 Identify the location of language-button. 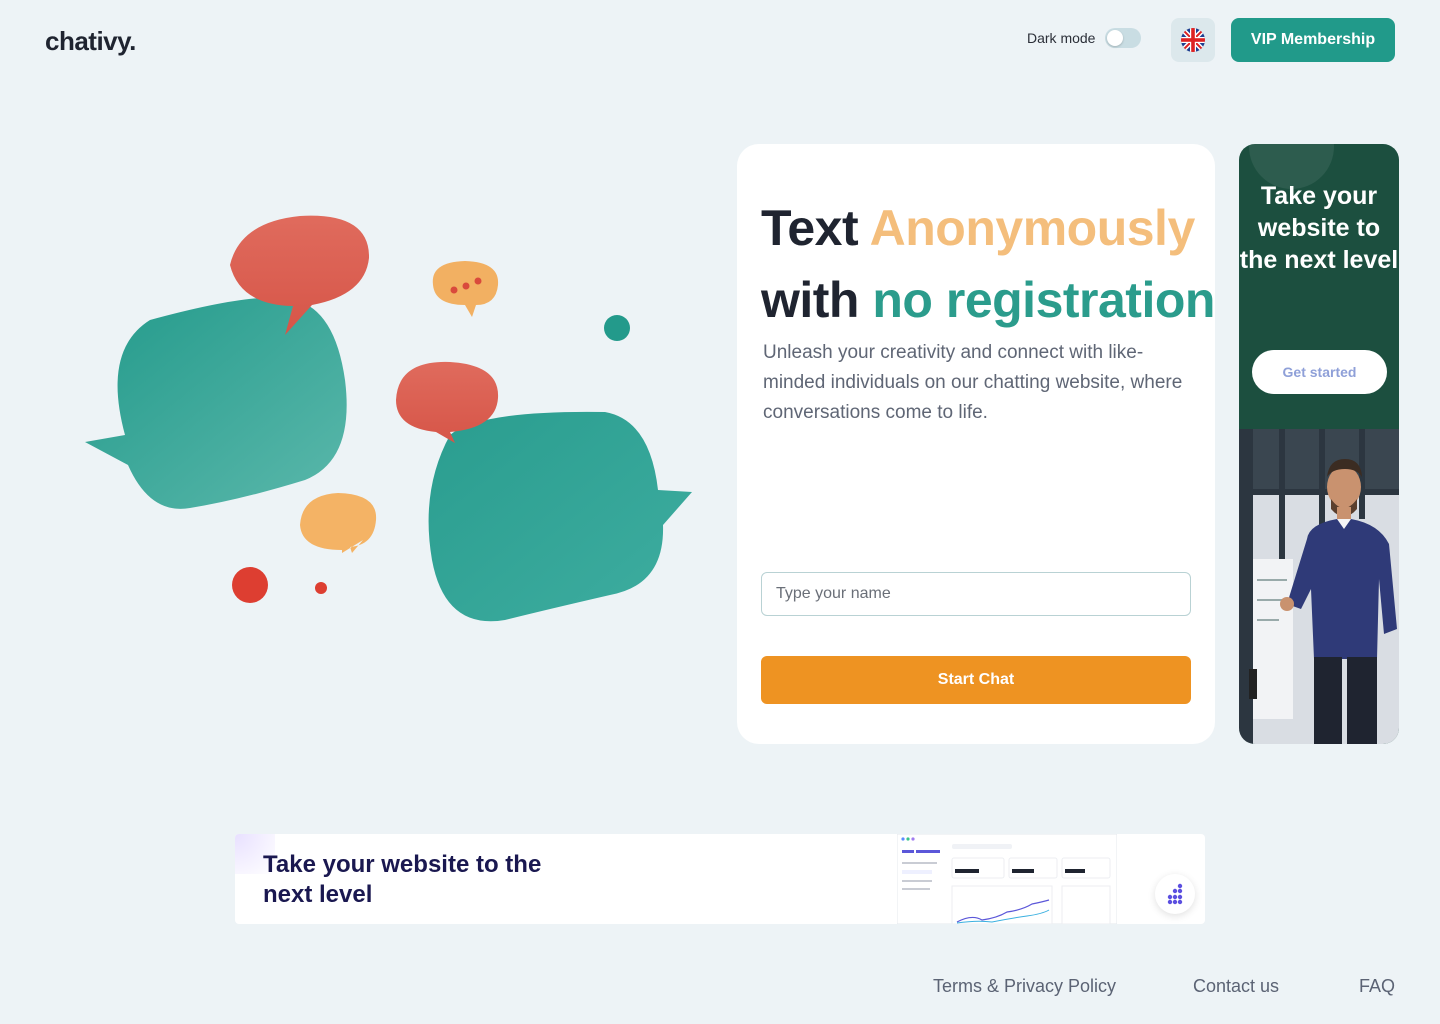
(1193, 40).